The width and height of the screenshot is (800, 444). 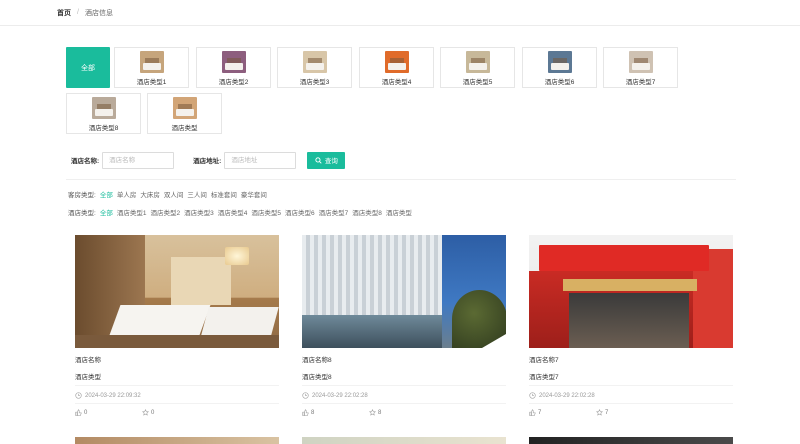 I want to click on filter-option: 酒店类型4, so click(x=233, y=212).